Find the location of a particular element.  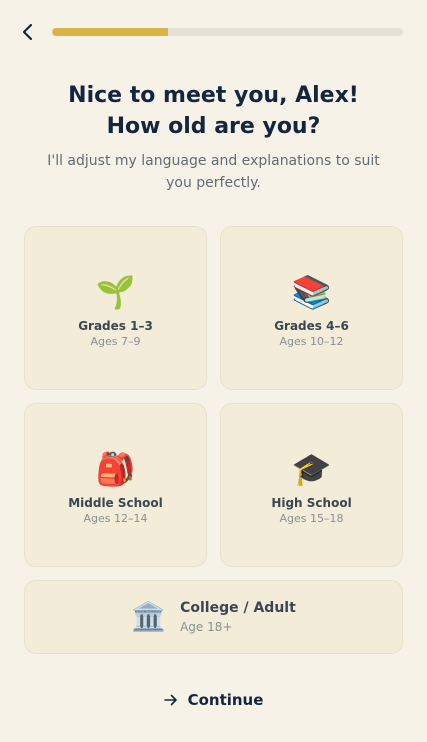

option-grades-1-3: 🌱 Grades 1–3 Ages 7–9 is located at coordinates (115, 308).